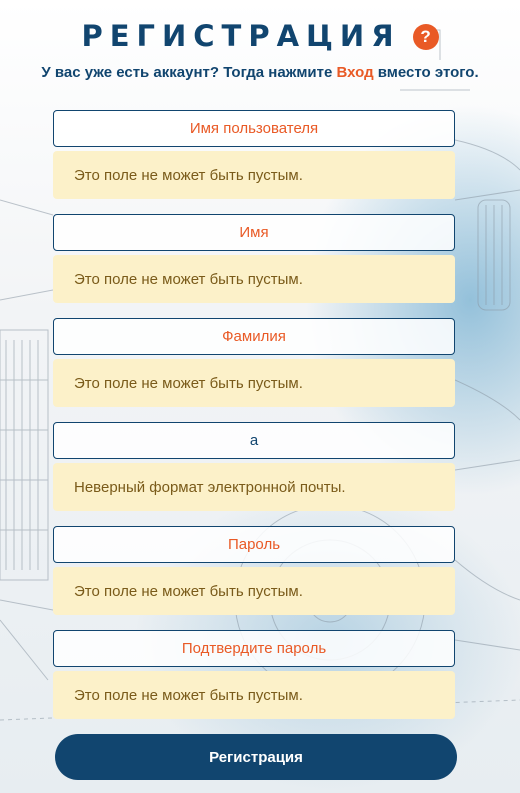 The height and width of the screenshot is (793, 520). What do you see at coordinates (254, 591) in the screenshot?
I see `password-error: Это поле не может быть пустым.` at bounding box center [254, 591].